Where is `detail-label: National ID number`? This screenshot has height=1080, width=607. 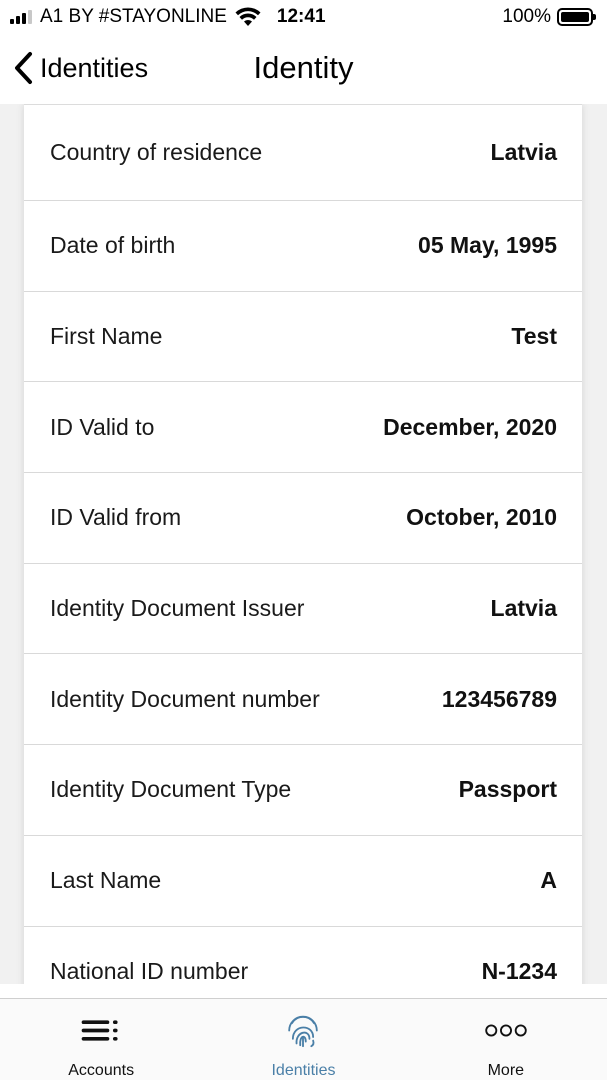
detail-label: National ID number is located at coordinates (149, 970).